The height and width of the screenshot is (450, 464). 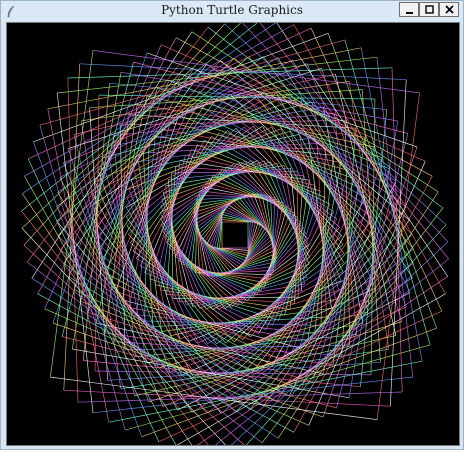 I want to click on window-title: Python Turtle Graphics, so click(x=232, y=10).